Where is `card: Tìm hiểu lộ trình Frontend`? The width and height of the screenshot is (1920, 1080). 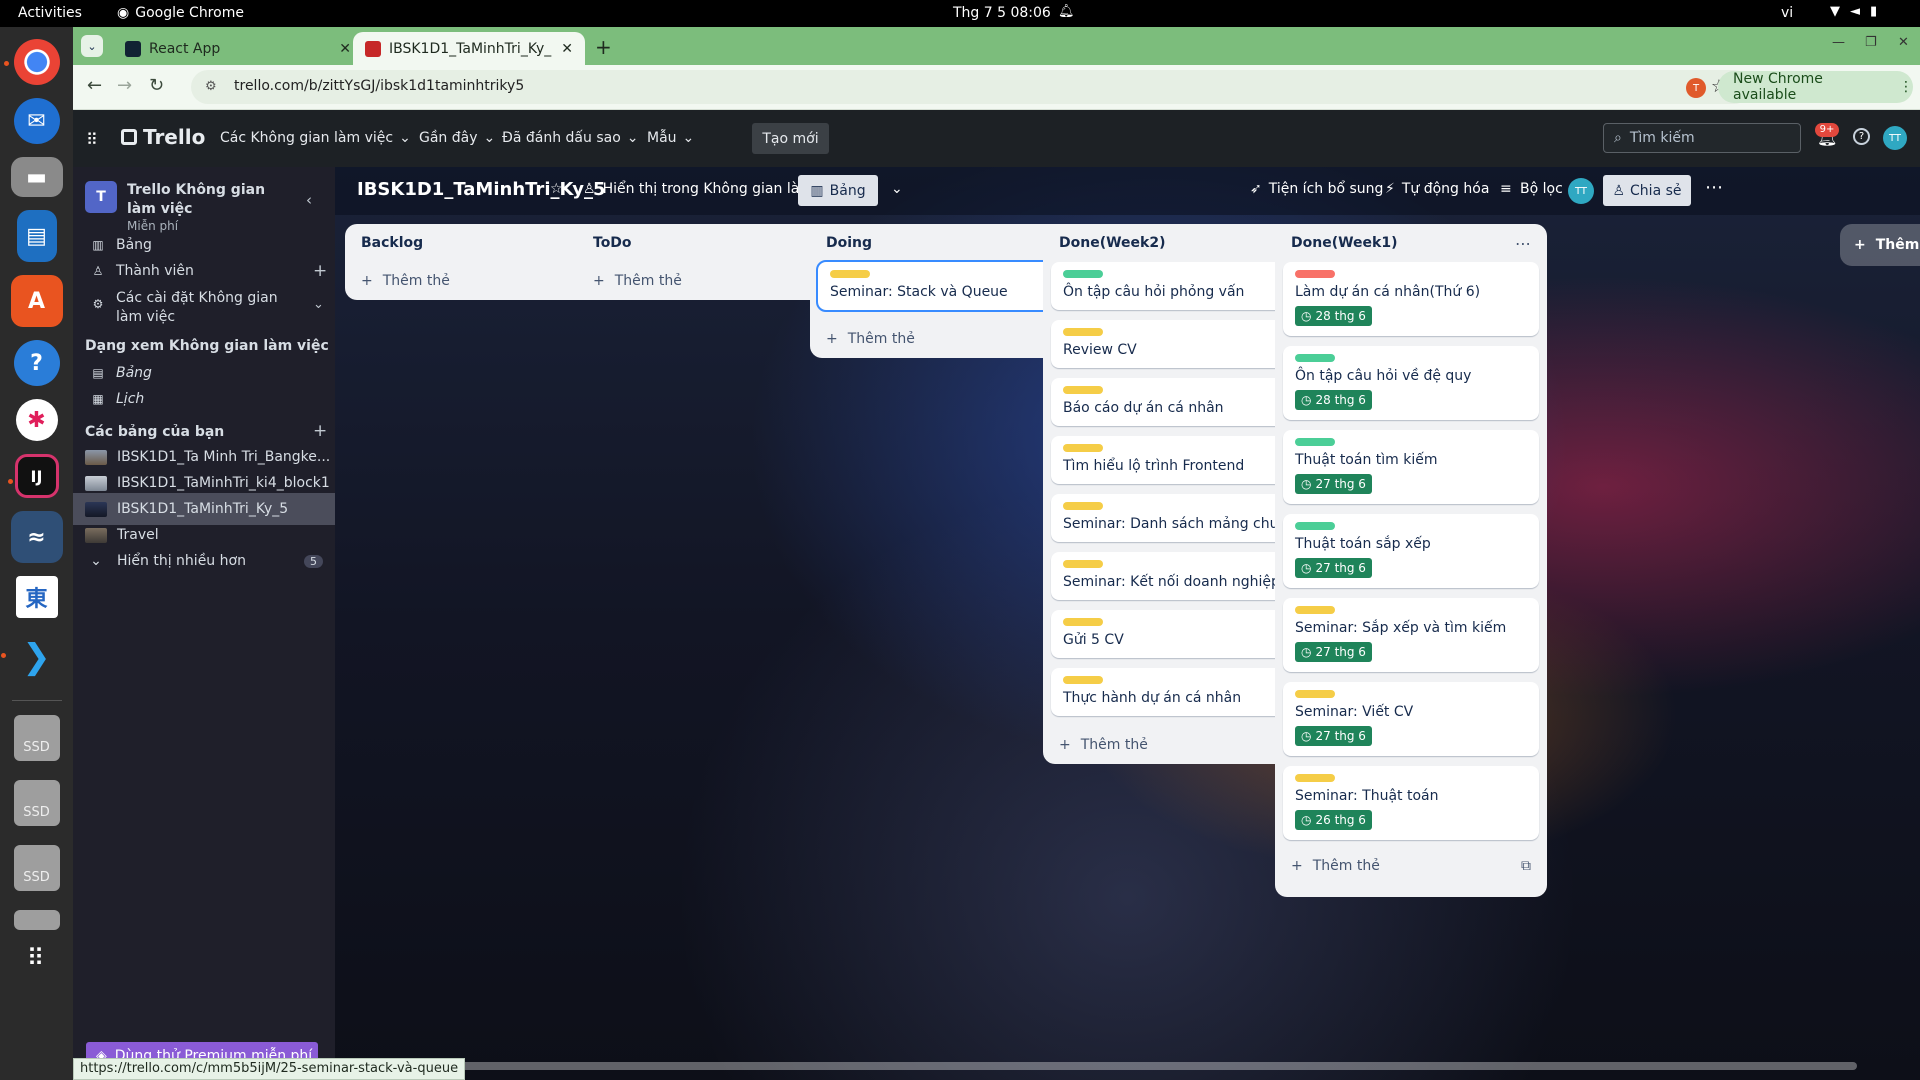 card: Tìm hiểu lộ trình Frontend is located at coordinates (1179, 460).